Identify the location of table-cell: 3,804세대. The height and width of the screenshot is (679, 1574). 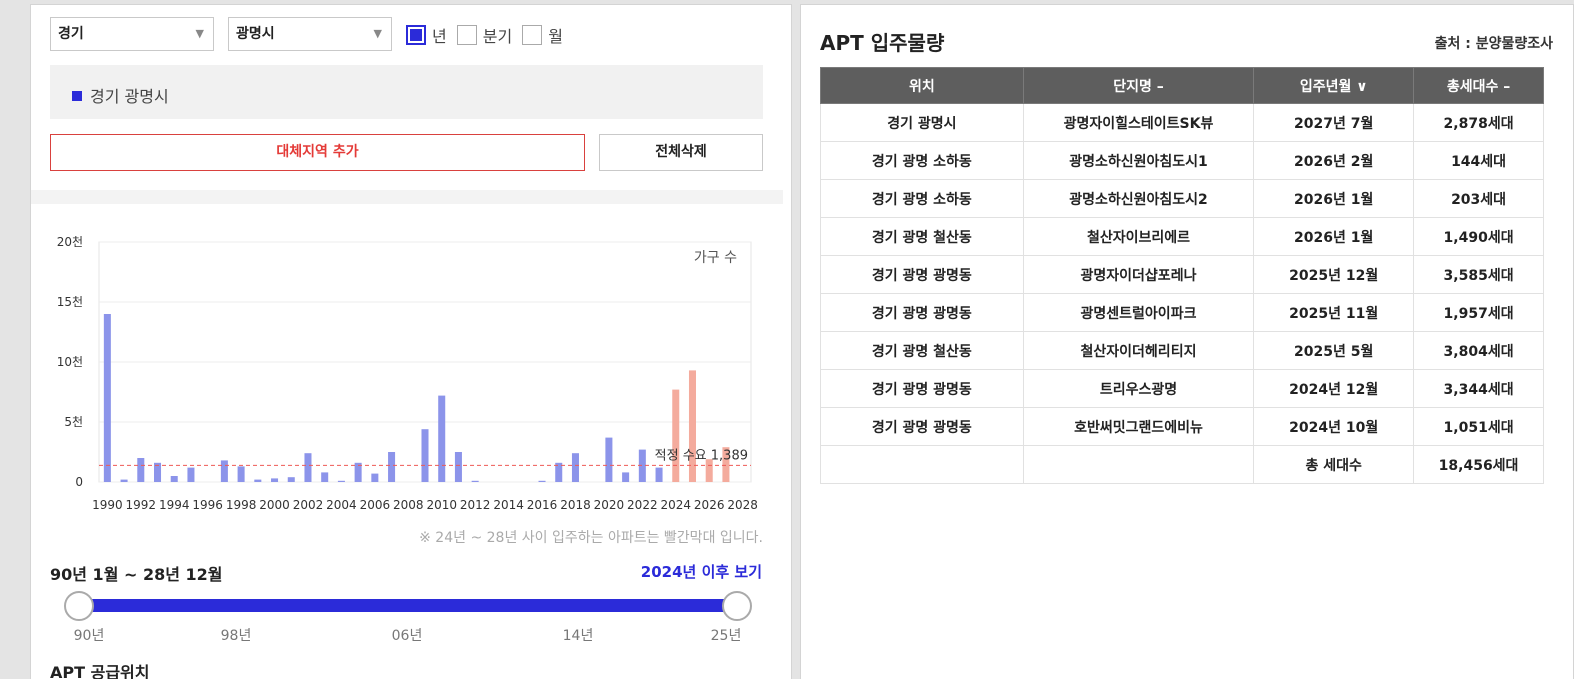
(1478, 350).